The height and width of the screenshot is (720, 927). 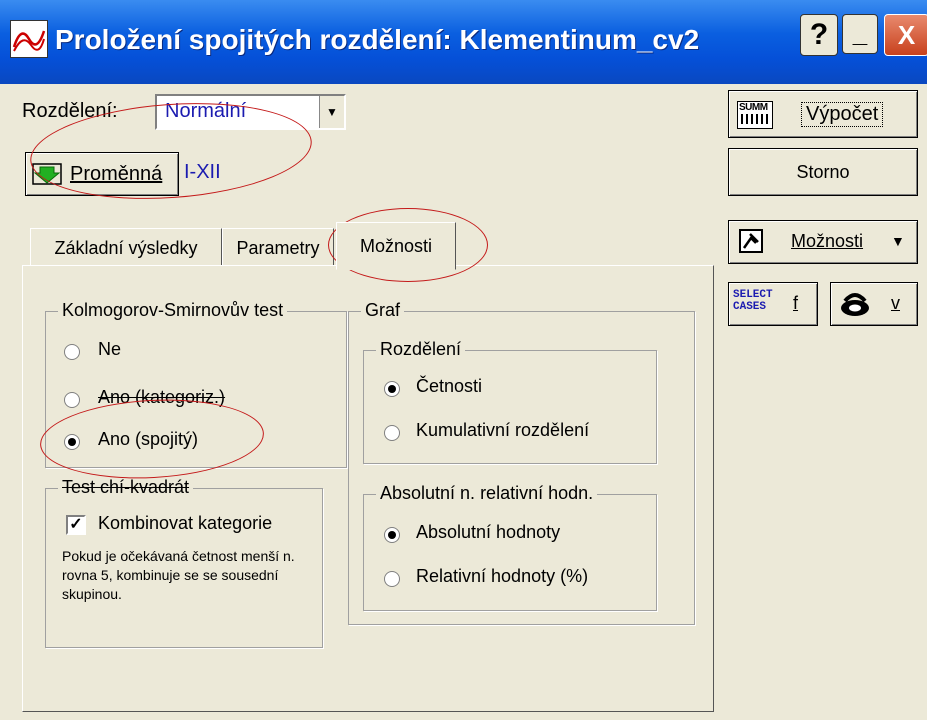 What do you see at coordinates (72, 352) in the screenshot?
I see `ks-no-radio` at bounding box center [72, 352].